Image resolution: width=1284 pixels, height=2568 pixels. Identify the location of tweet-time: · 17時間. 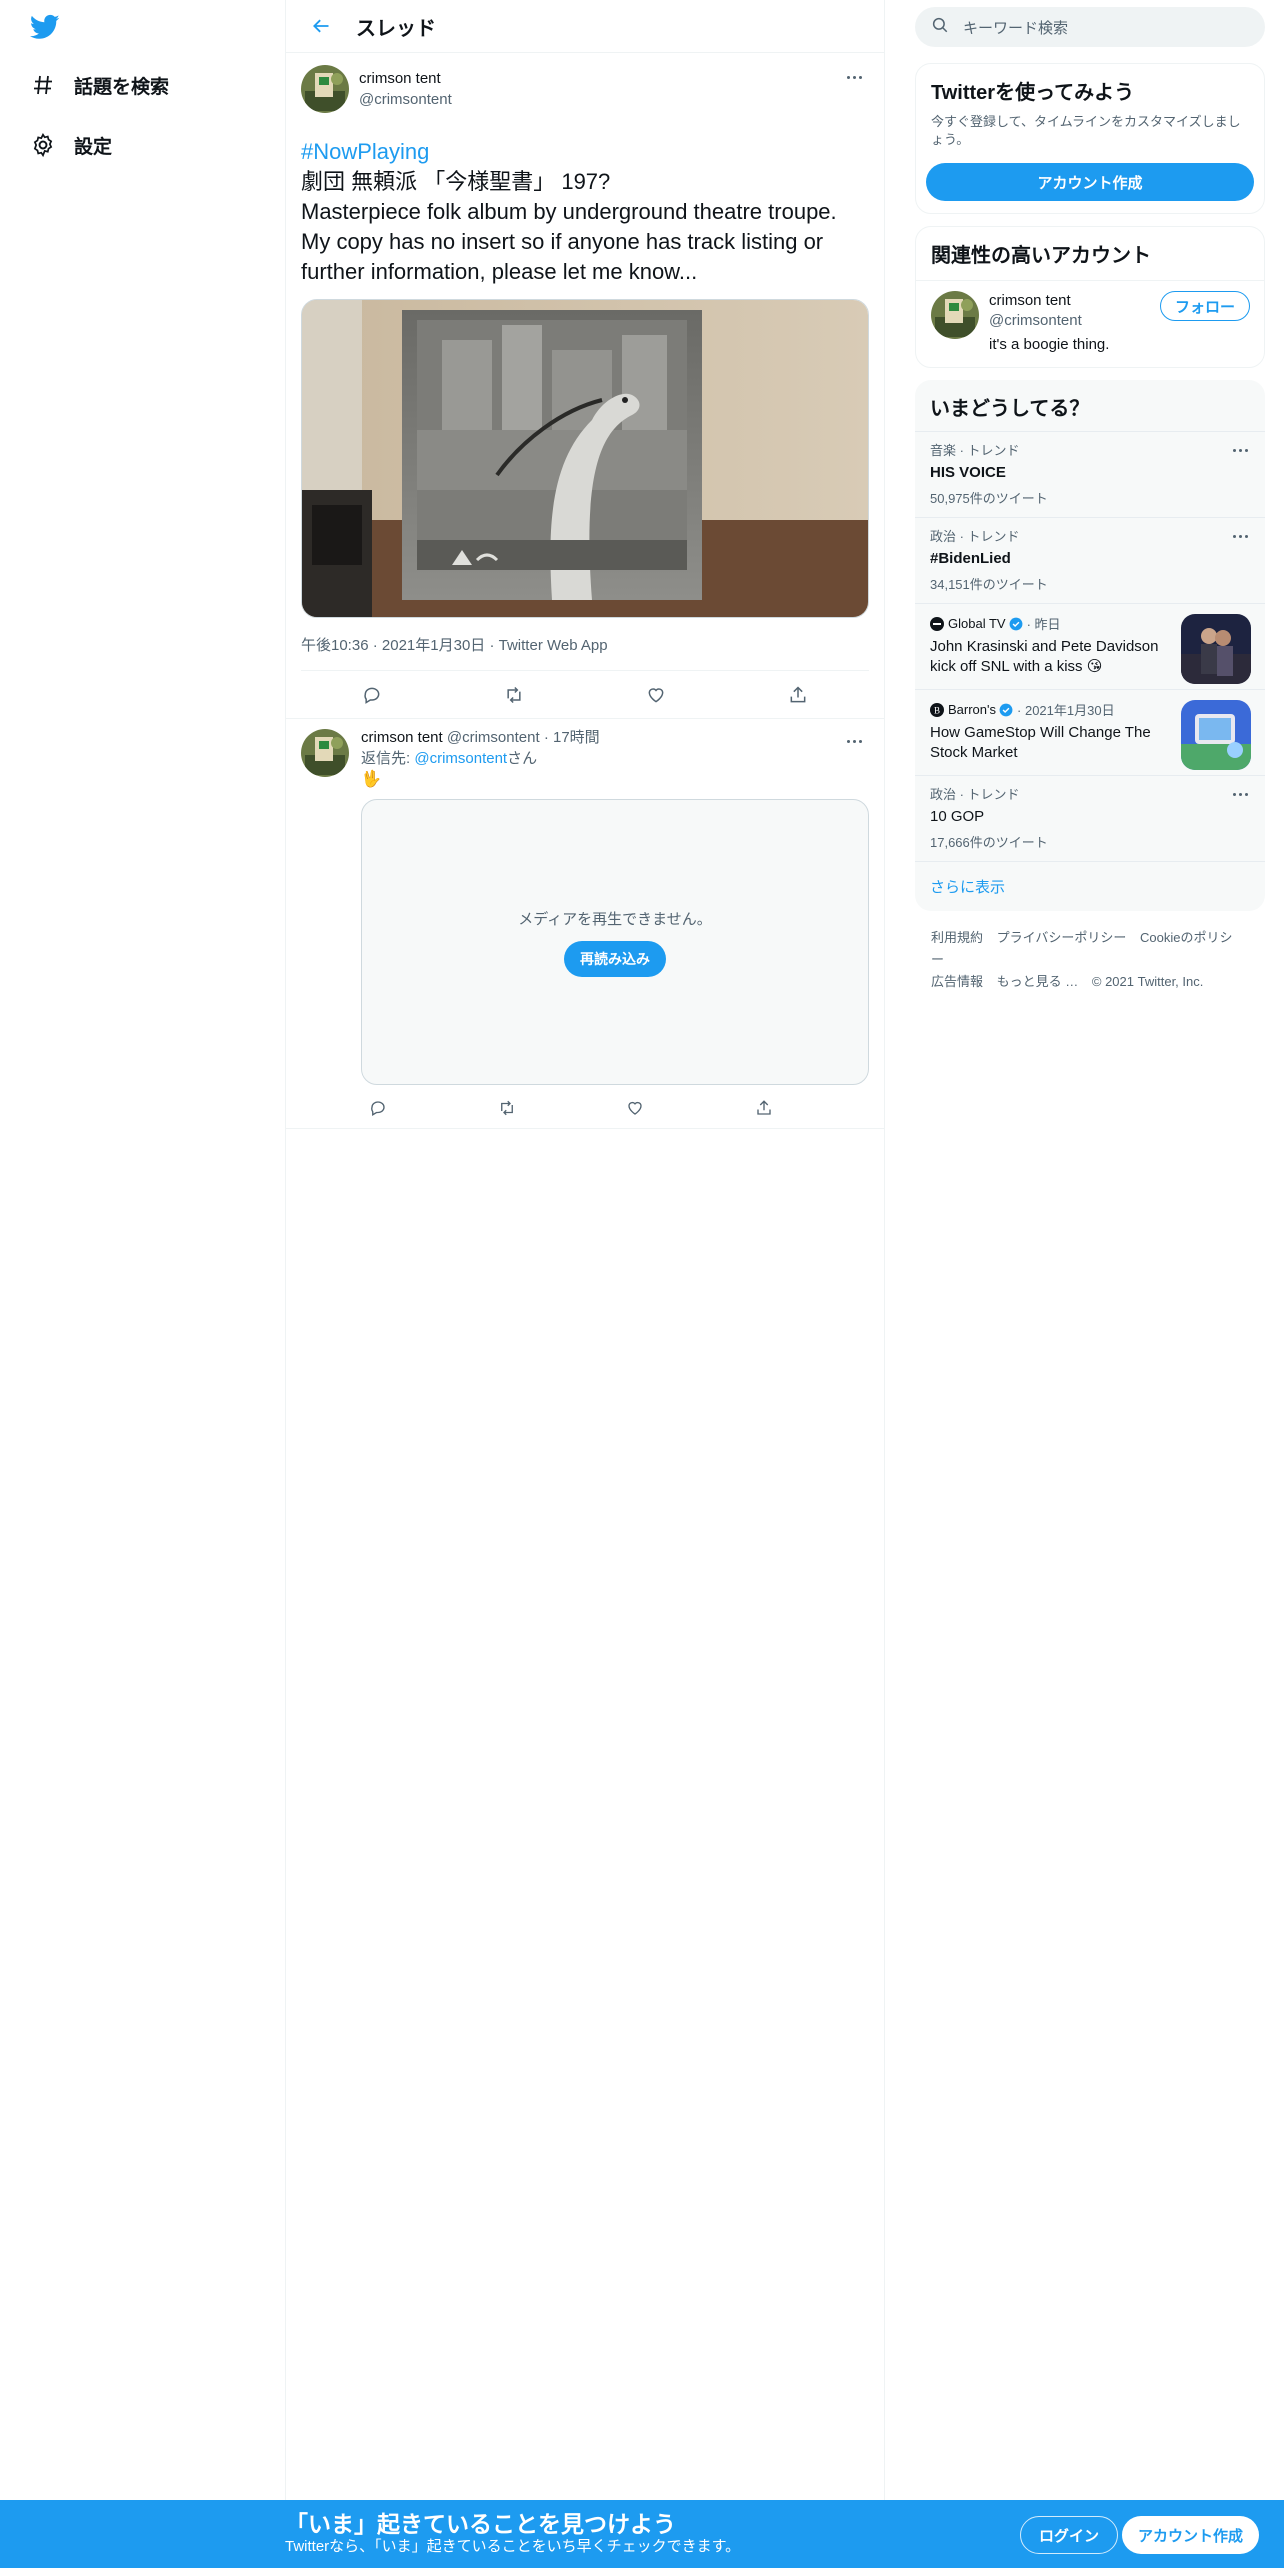
(572, 737).